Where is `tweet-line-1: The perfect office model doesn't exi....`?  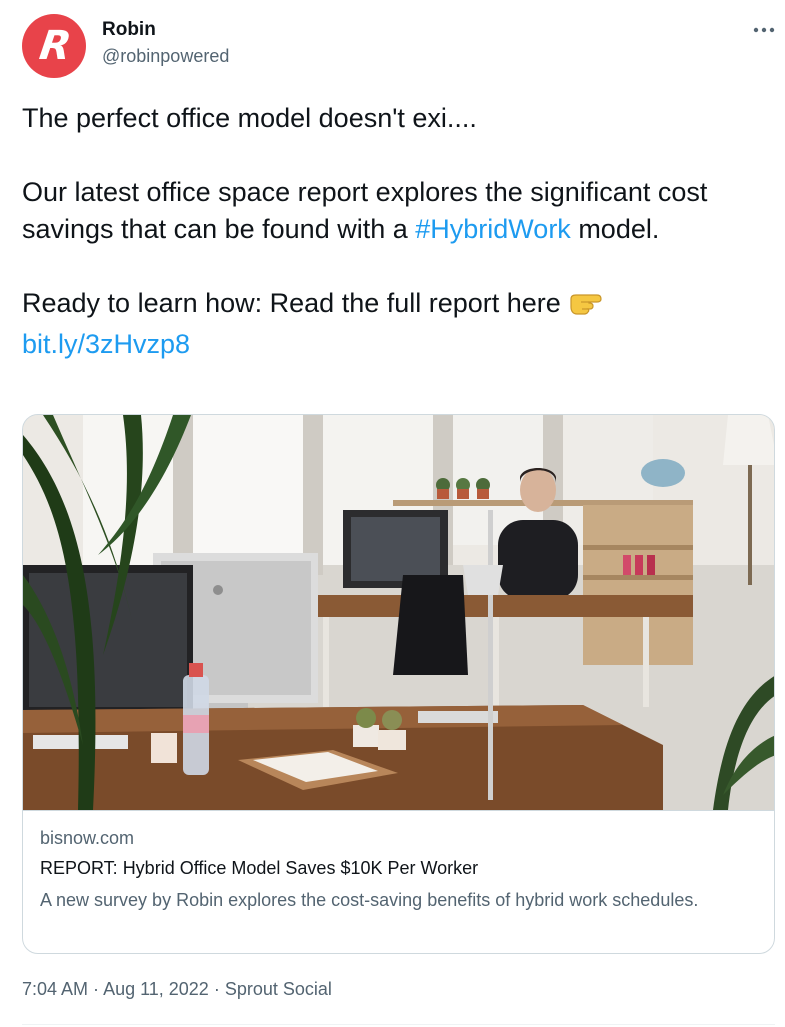 tweet-line-1: The perfect office model doesn't exi.... is located at coordinates (249, 118).